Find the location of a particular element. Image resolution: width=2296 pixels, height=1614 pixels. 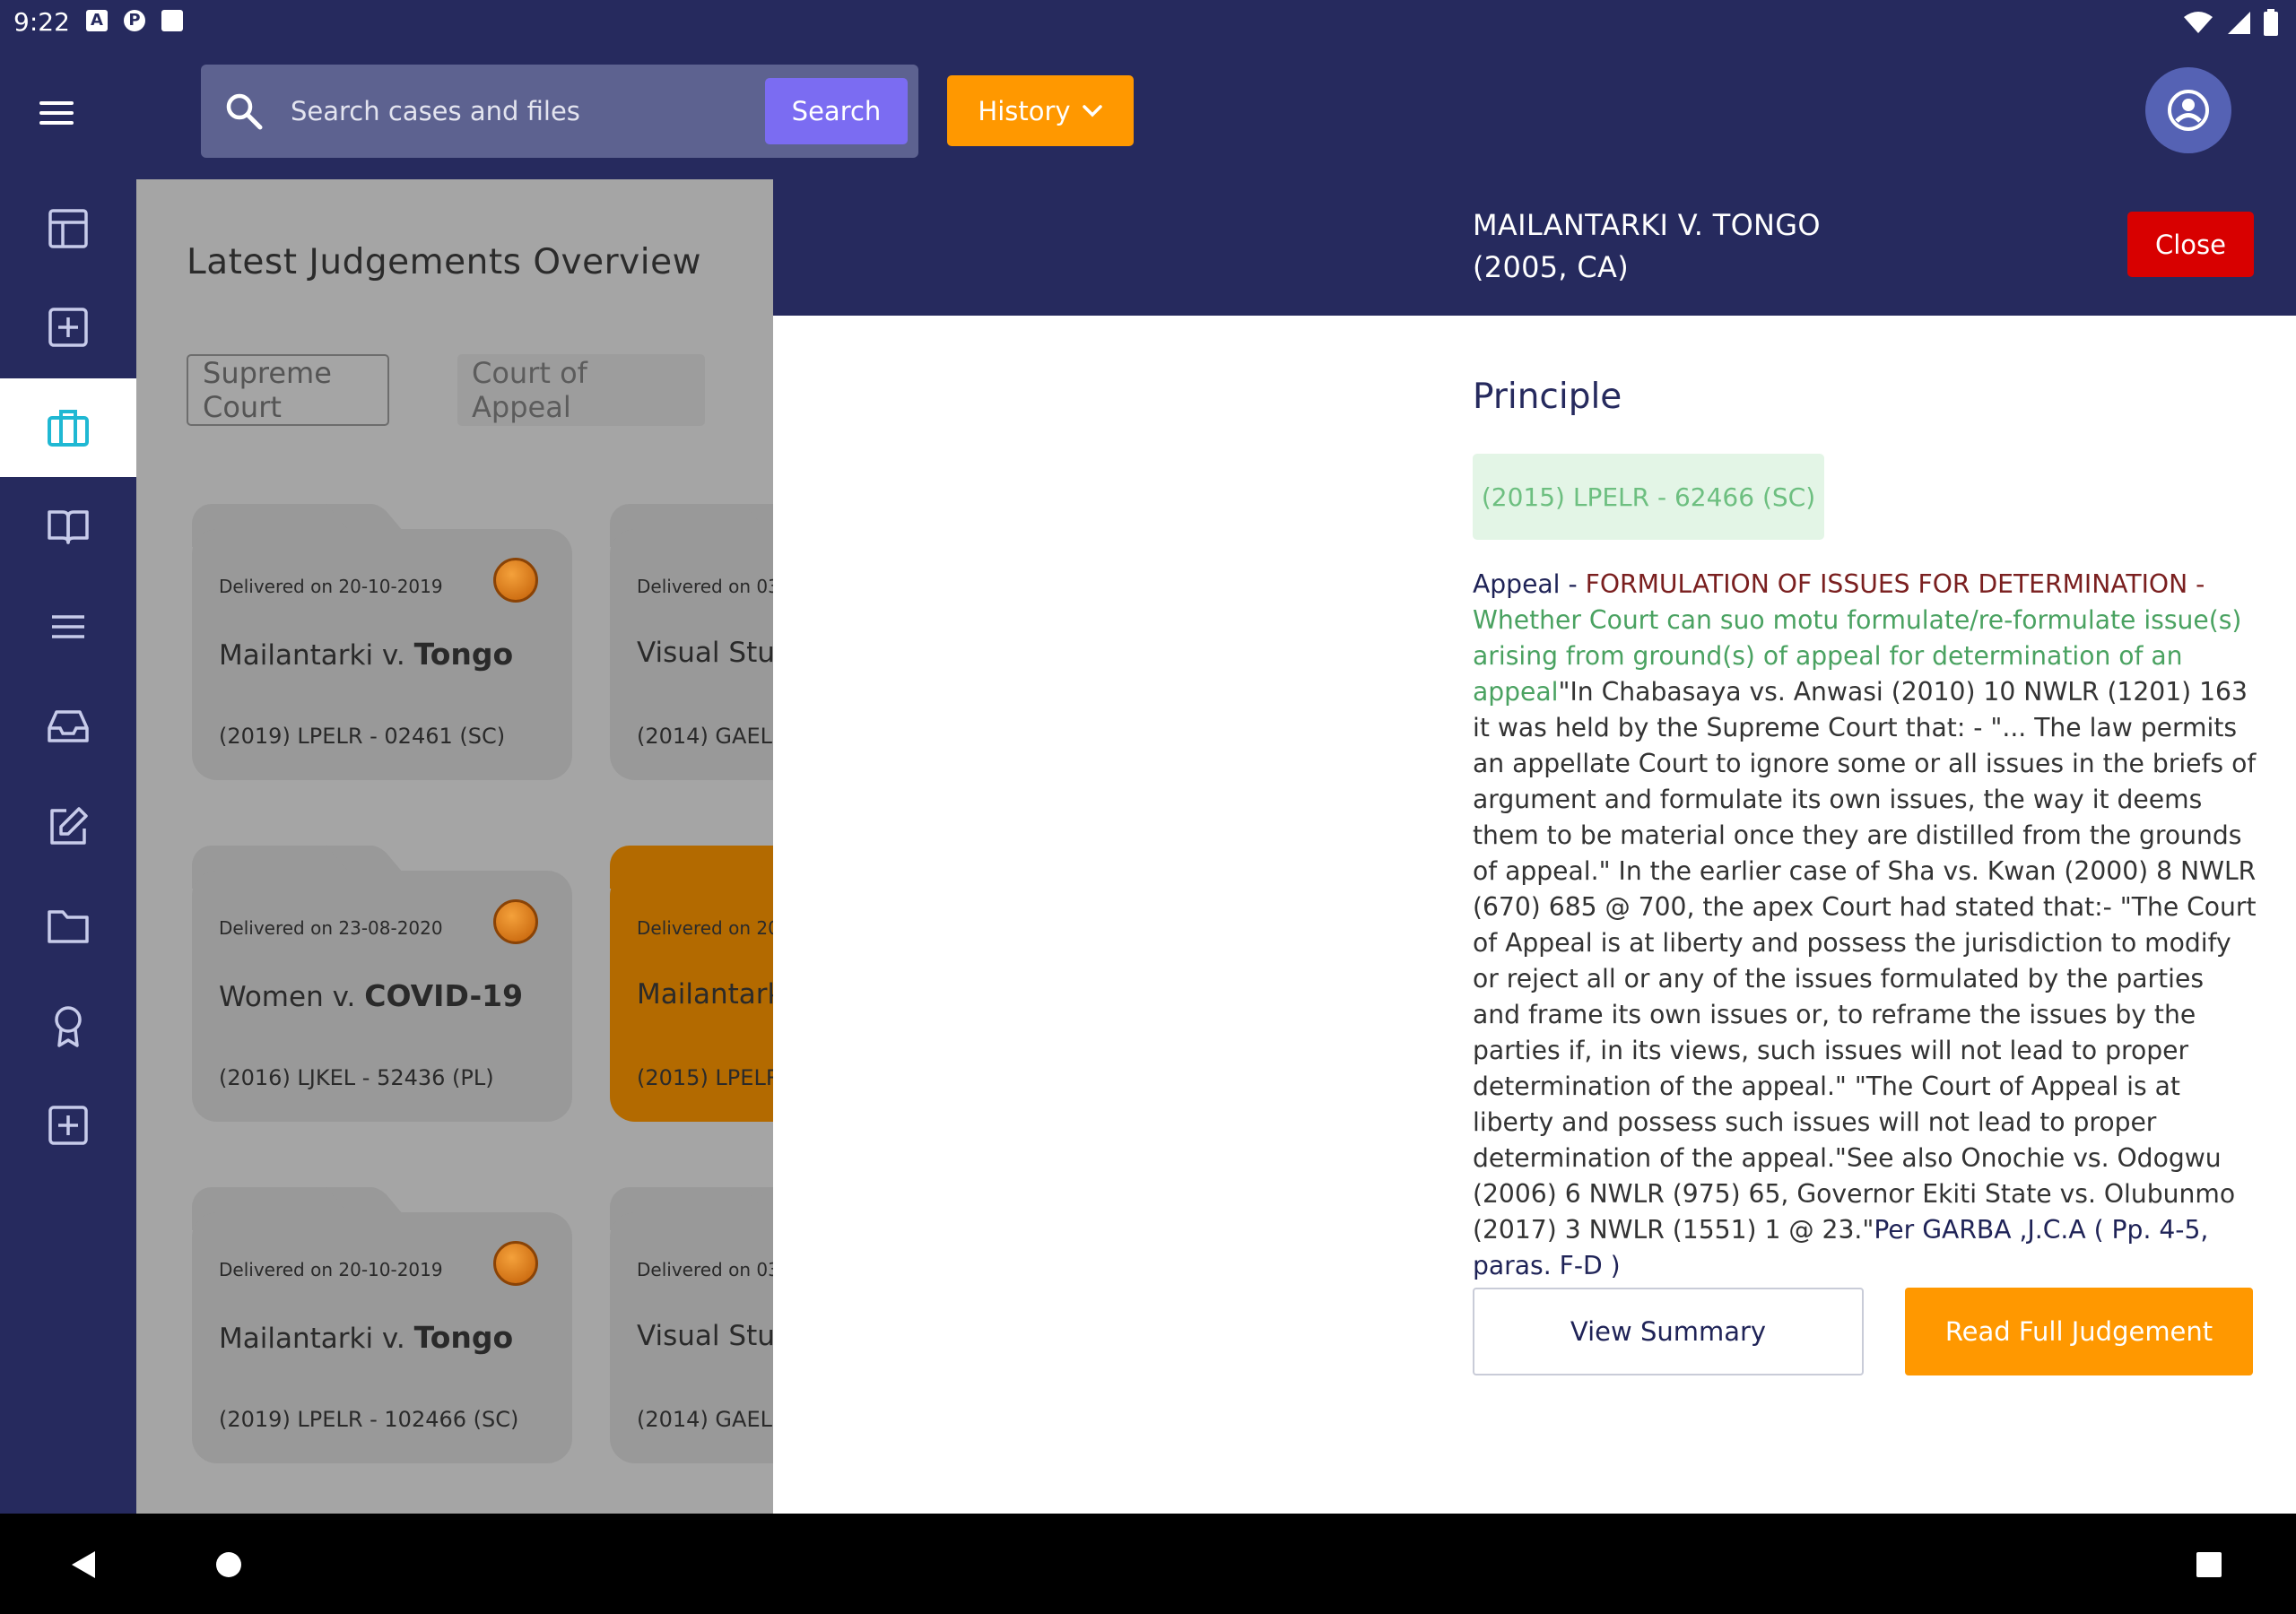

sidebar-item-awards is located at coordinates (68, 1026).